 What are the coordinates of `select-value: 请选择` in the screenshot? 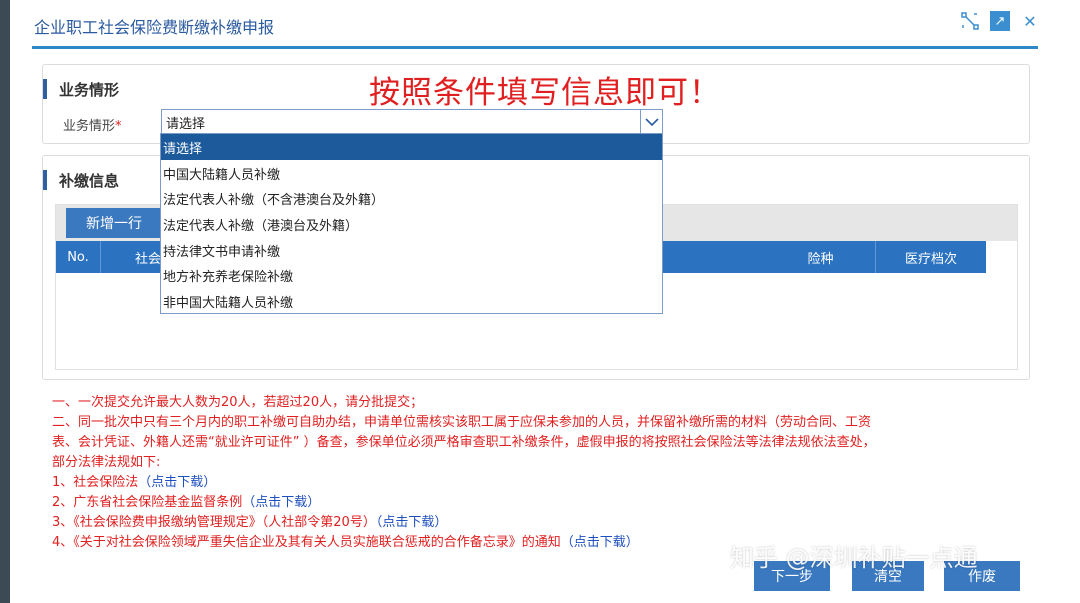 It's located at (186, 124).